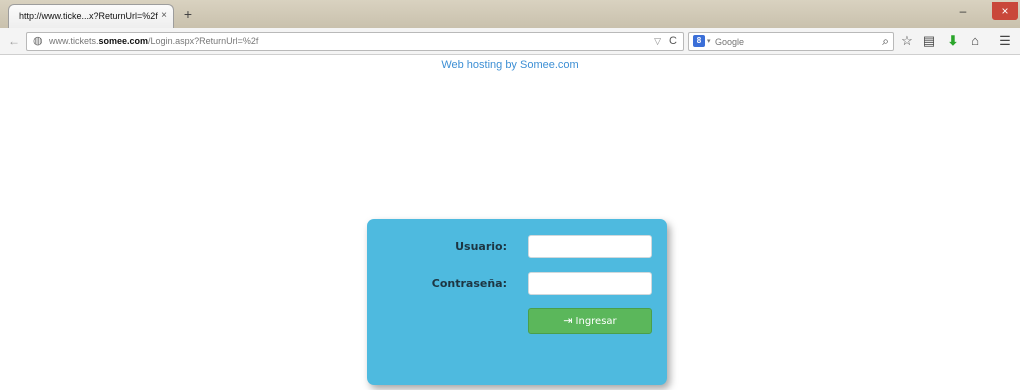 This screenshot has width=1020, height=390. I want to click on username-input, so click(590, 246).